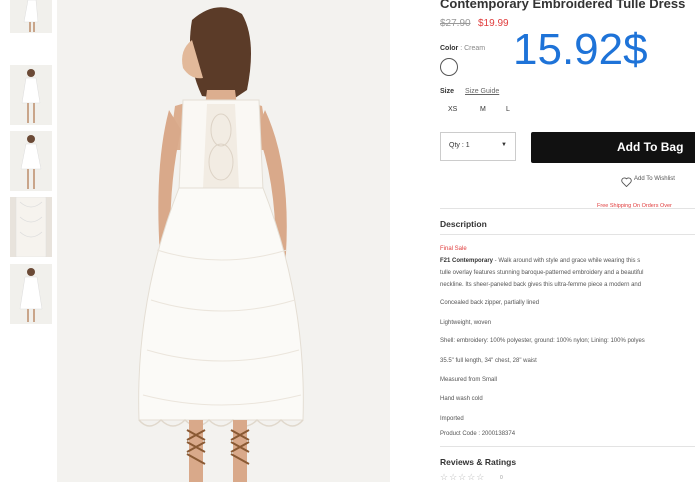  What do you see at coordinates (452, 419) in the screenshot?
I see `detail-item: Imported` at bounding box center [452, 419].